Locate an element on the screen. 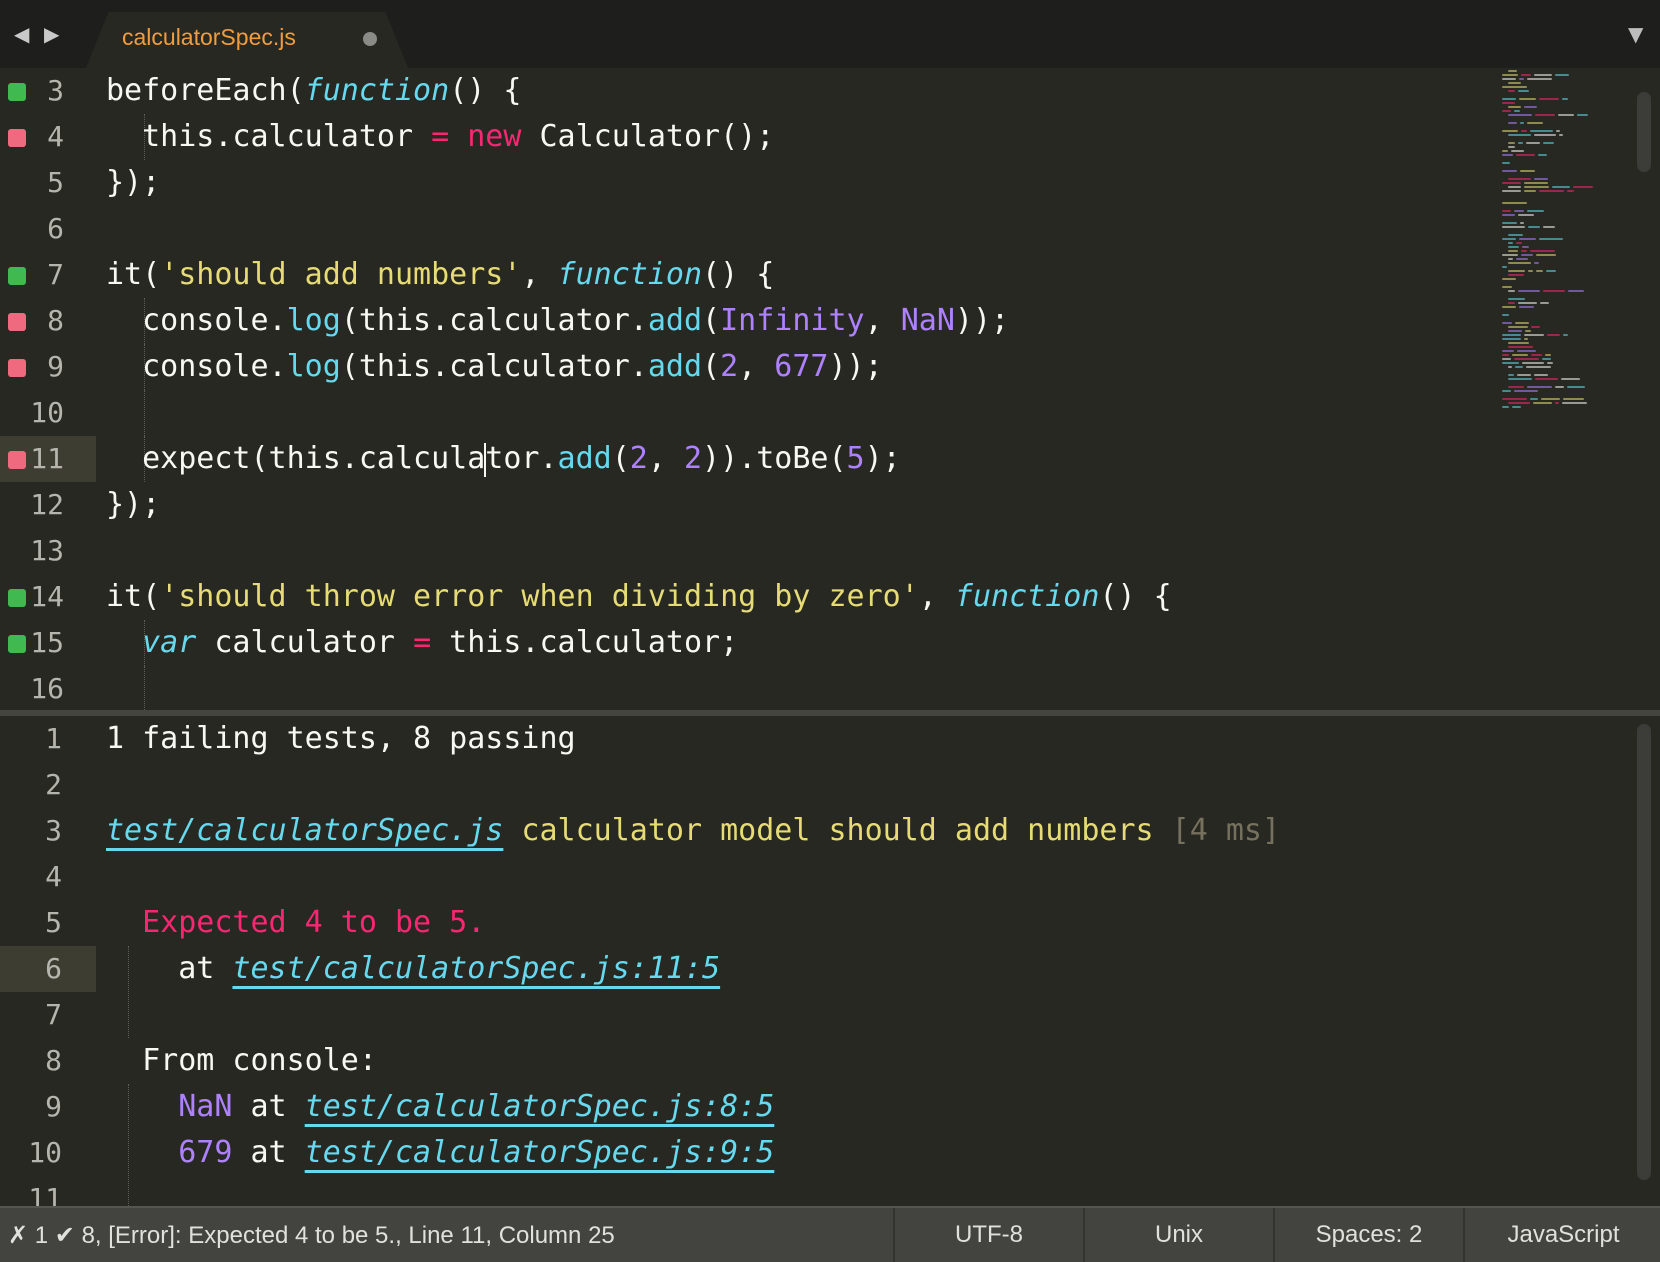 This screenshot has height=1262, width=1660. editor-scrollbar is located at coordinates (1644, 132).